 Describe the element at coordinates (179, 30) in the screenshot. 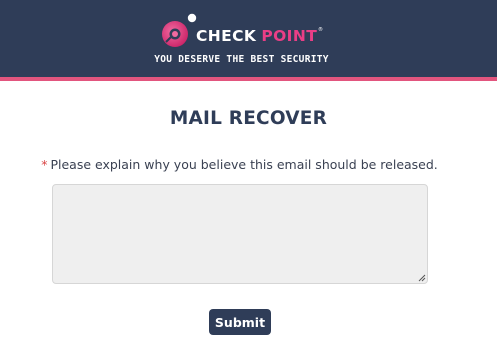

I see `check-point-logo-icon` at that location.